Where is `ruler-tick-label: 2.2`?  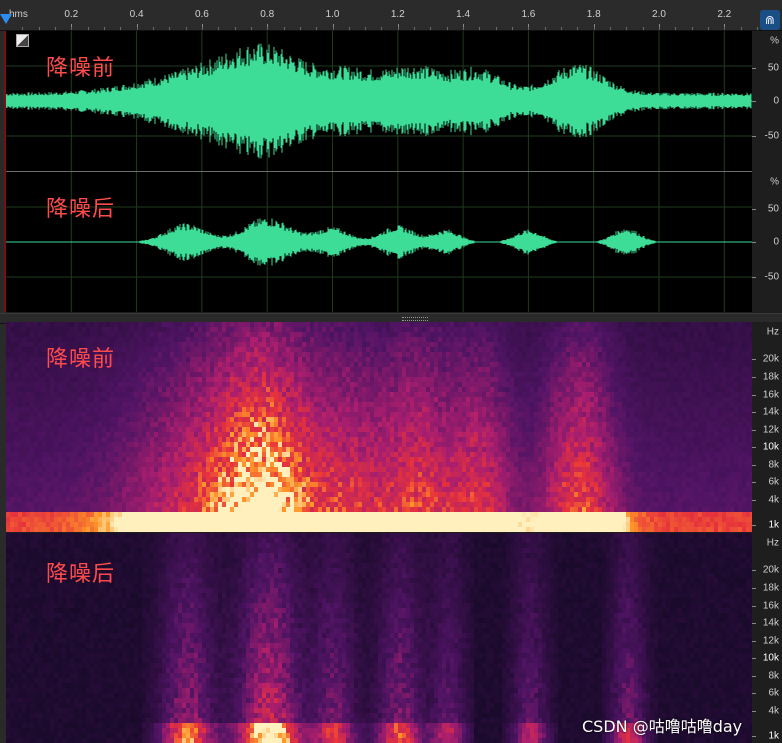
ruler-tick-label: 2.2 is located at coordinates (724, 14).